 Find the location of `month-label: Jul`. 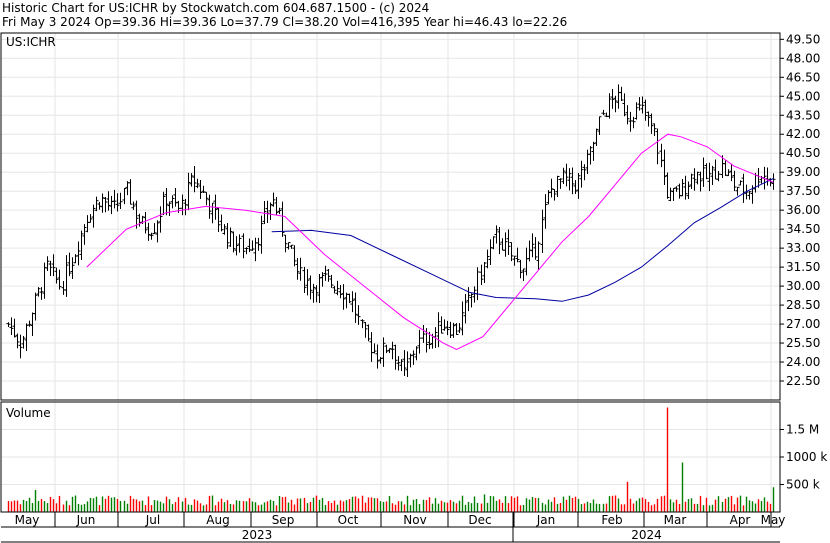

month-label: Jul is located at coordinates (152, 520).